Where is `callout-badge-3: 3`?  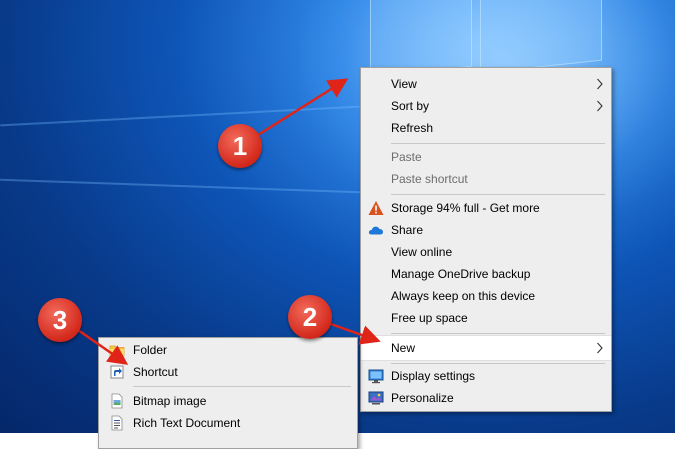
callout-badge-3: 3 is located at coordinates (60, 320).